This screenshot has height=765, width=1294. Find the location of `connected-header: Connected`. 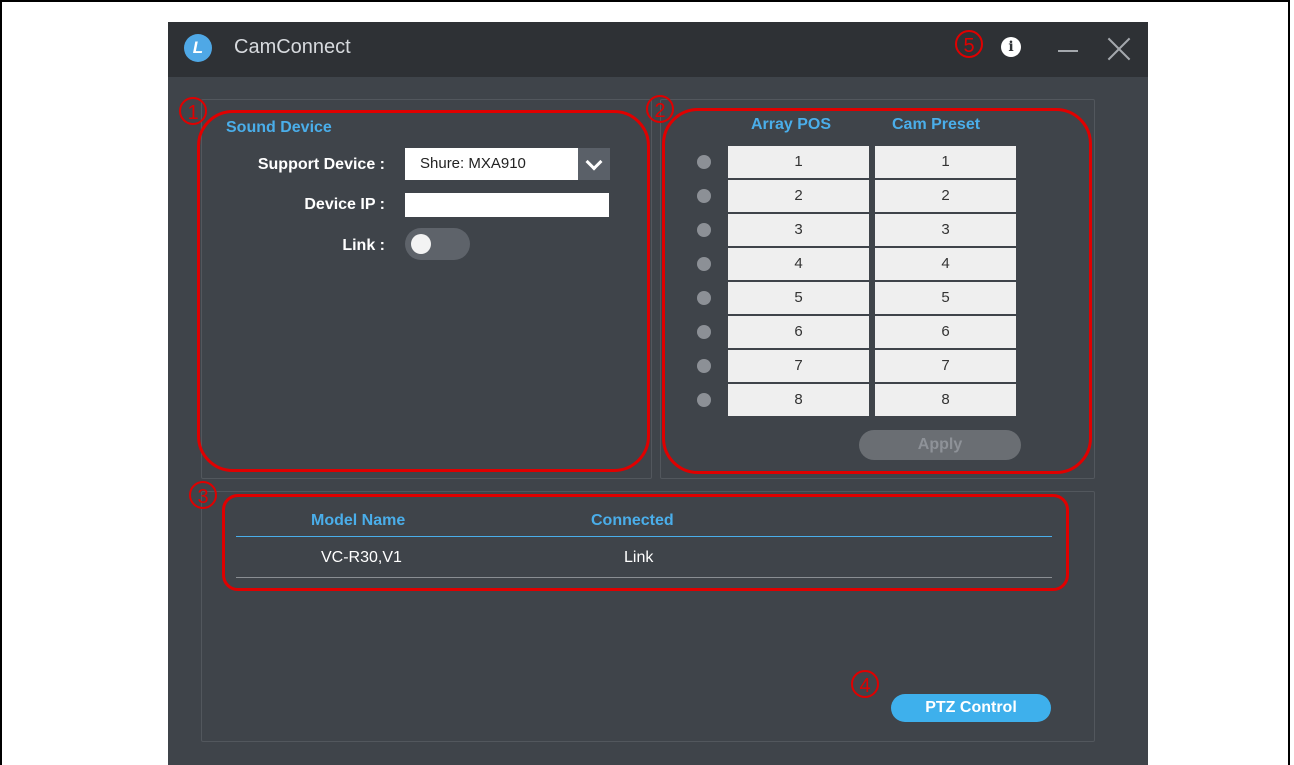

connected-header: Connected is located at coordinates (632, 520).